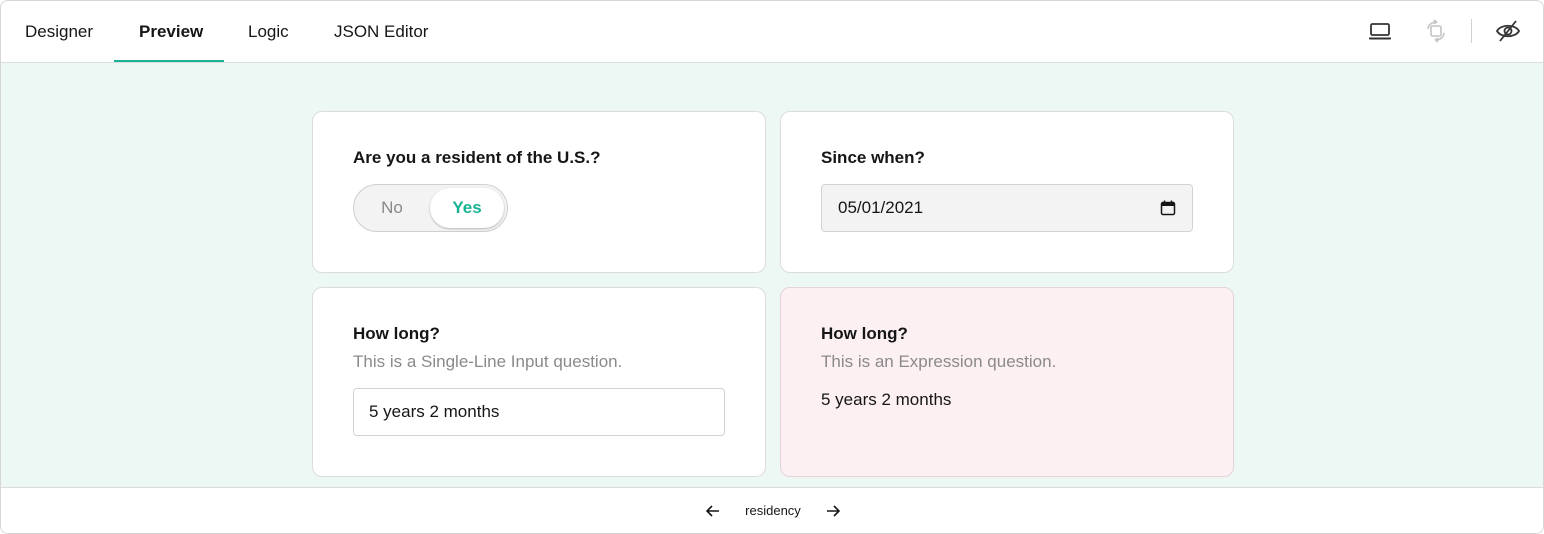  Describe the element at coordinates (392, 208) in the screenshot. I see `toggle-option-no: No` at that location.